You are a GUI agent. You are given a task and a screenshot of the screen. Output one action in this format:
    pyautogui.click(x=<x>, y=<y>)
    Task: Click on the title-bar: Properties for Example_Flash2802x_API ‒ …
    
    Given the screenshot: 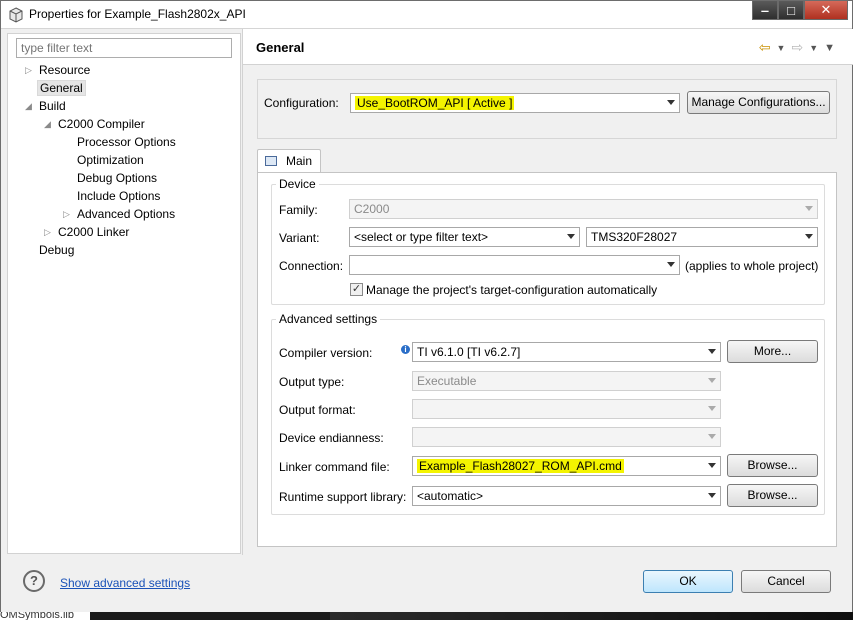 What is the action you would take?
    pyautogui.click(x=426, y=15)
    